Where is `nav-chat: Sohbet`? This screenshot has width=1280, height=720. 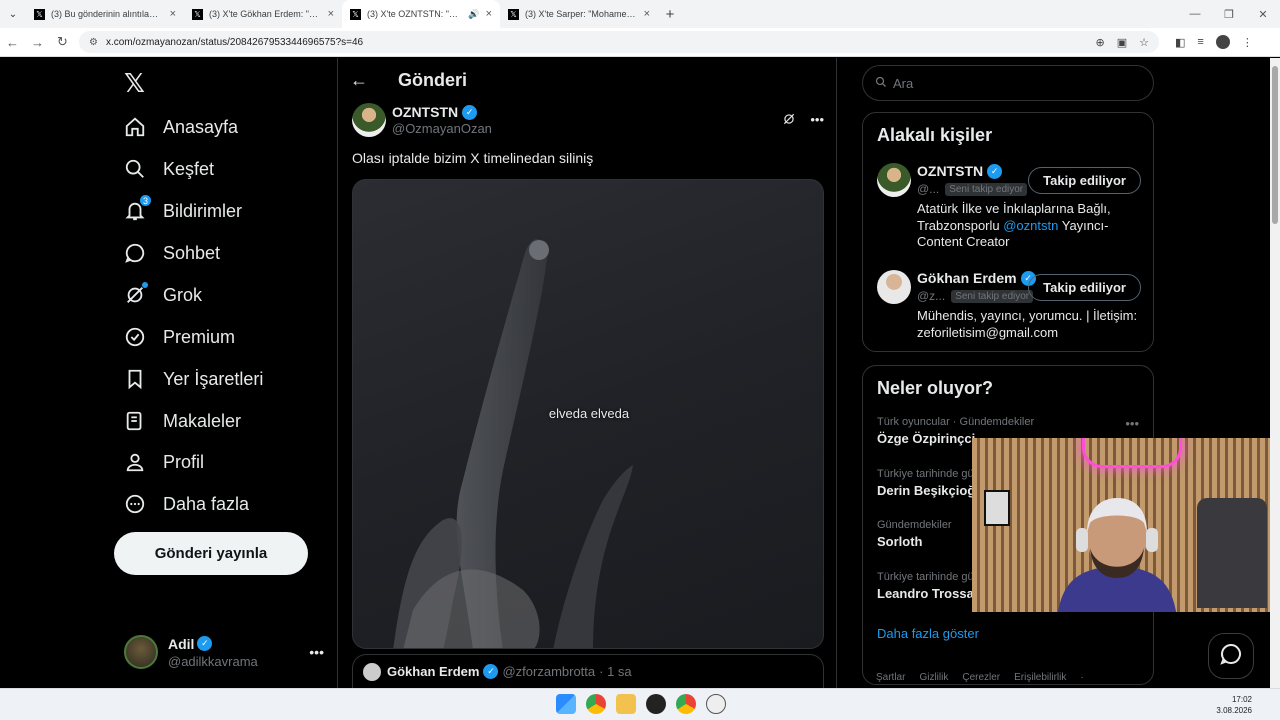
nav-chat: Sohbet is located at coordinates (172, 253).